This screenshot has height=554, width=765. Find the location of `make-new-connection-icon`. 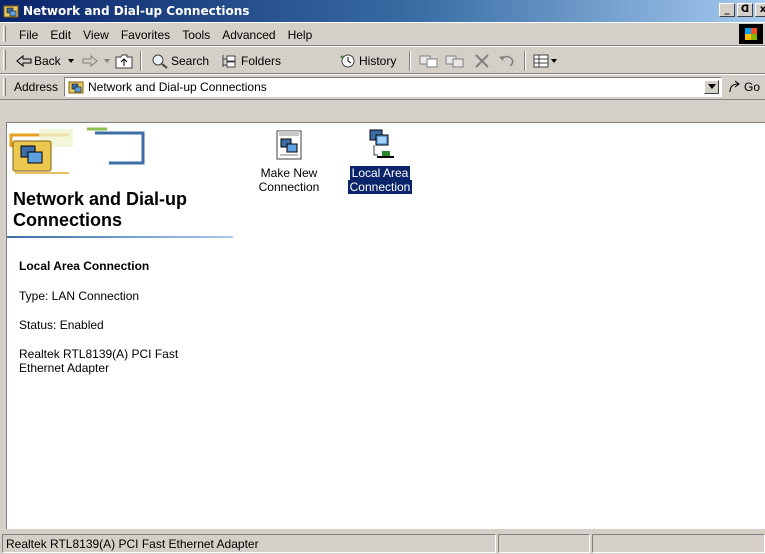

make-new-connection-icon is located at coordinates (289, 145).